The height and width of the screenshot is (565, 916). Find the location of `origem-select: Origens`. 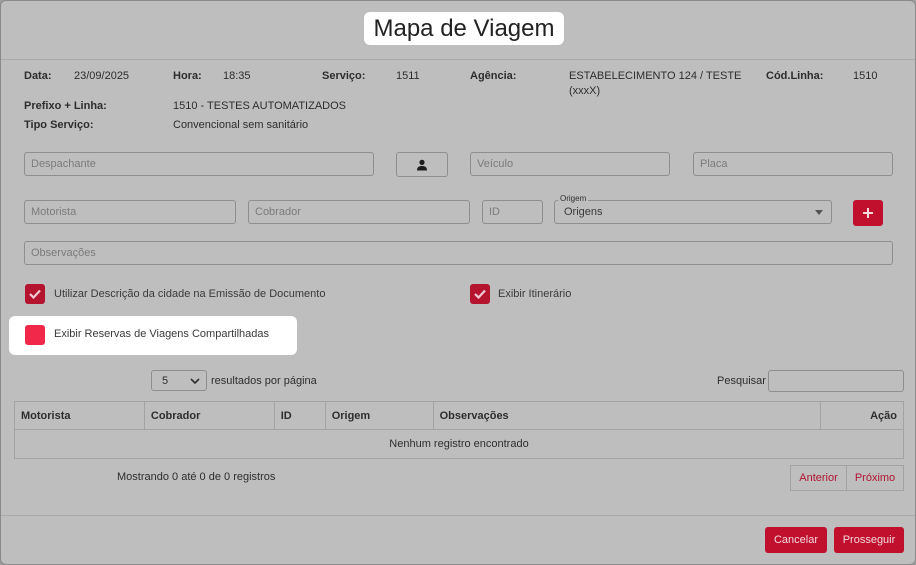

origem-select: Origens is located at coordinates (693, 212).